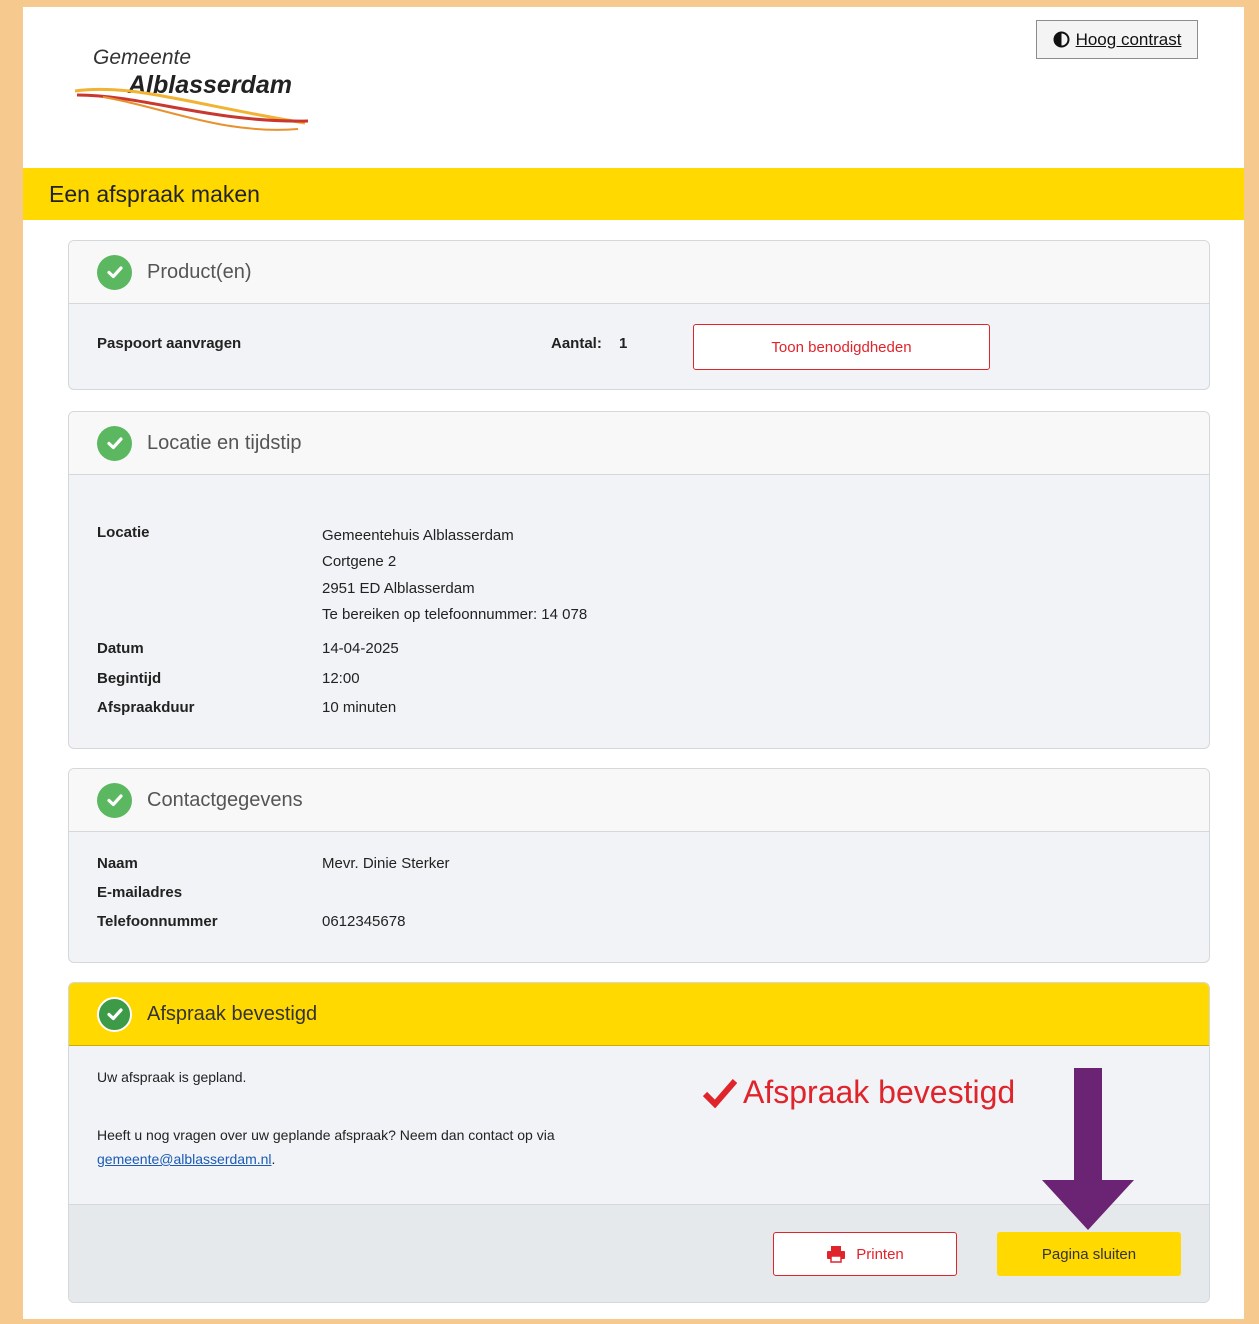 This screenshot has height=1324, width=1259. Describe the element at coordinates (576, 343) in the screenshot. I see `count-label: Aantal:` at that location.